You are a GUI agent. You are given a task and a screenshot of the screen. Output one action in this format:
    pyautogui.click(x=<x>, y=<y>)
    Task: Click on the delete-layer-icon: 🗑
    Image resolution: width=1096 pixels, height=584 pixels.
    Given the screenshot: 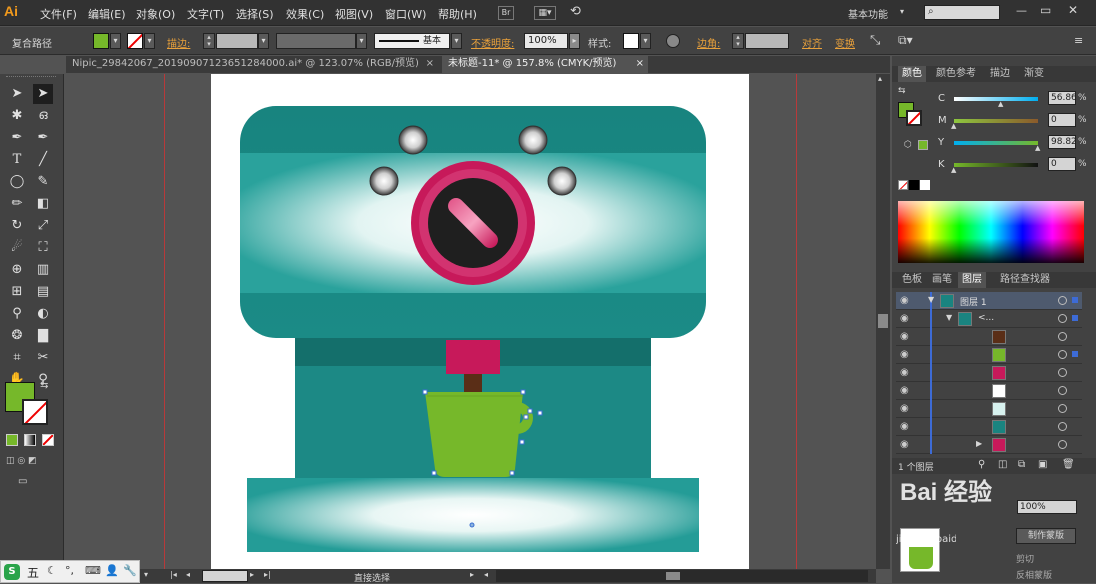 What is the action you would take?
    pyautogui.click(x=1068, y=464)
    